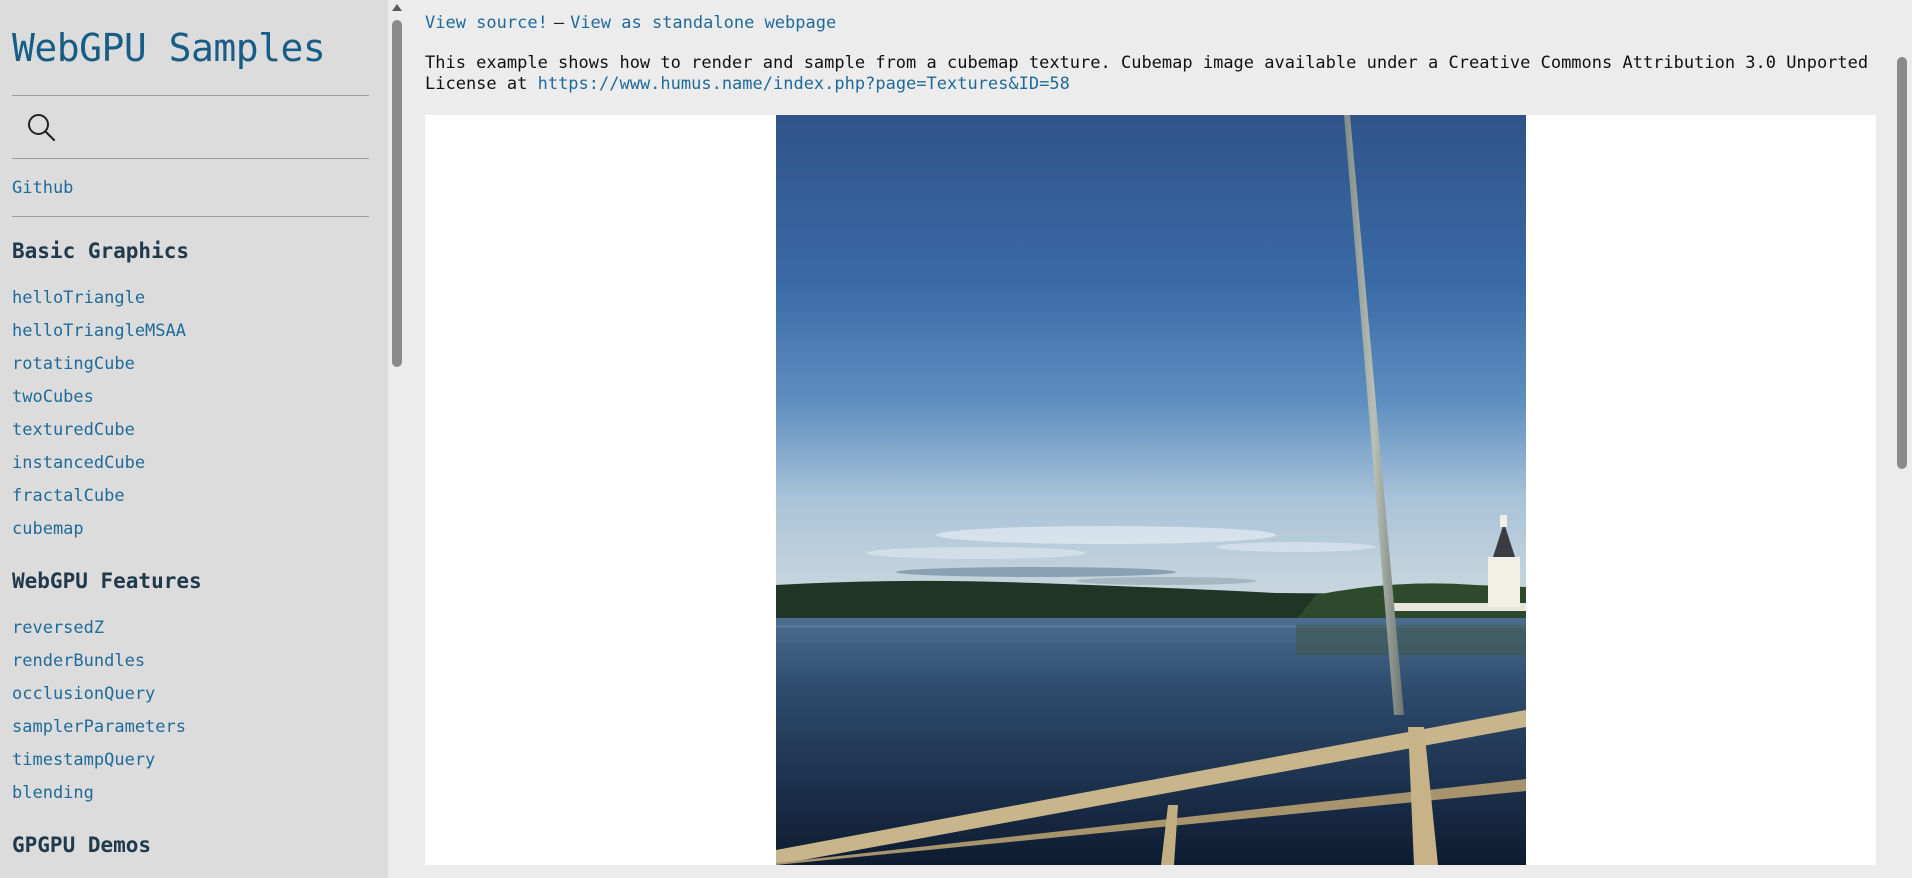 The image size is (1912, 878). What do you see at coordinates (99, 727) in the screenshot?
I see `nav-link-samplerparameters: samplerParameters` at bounding box center [99, 727].